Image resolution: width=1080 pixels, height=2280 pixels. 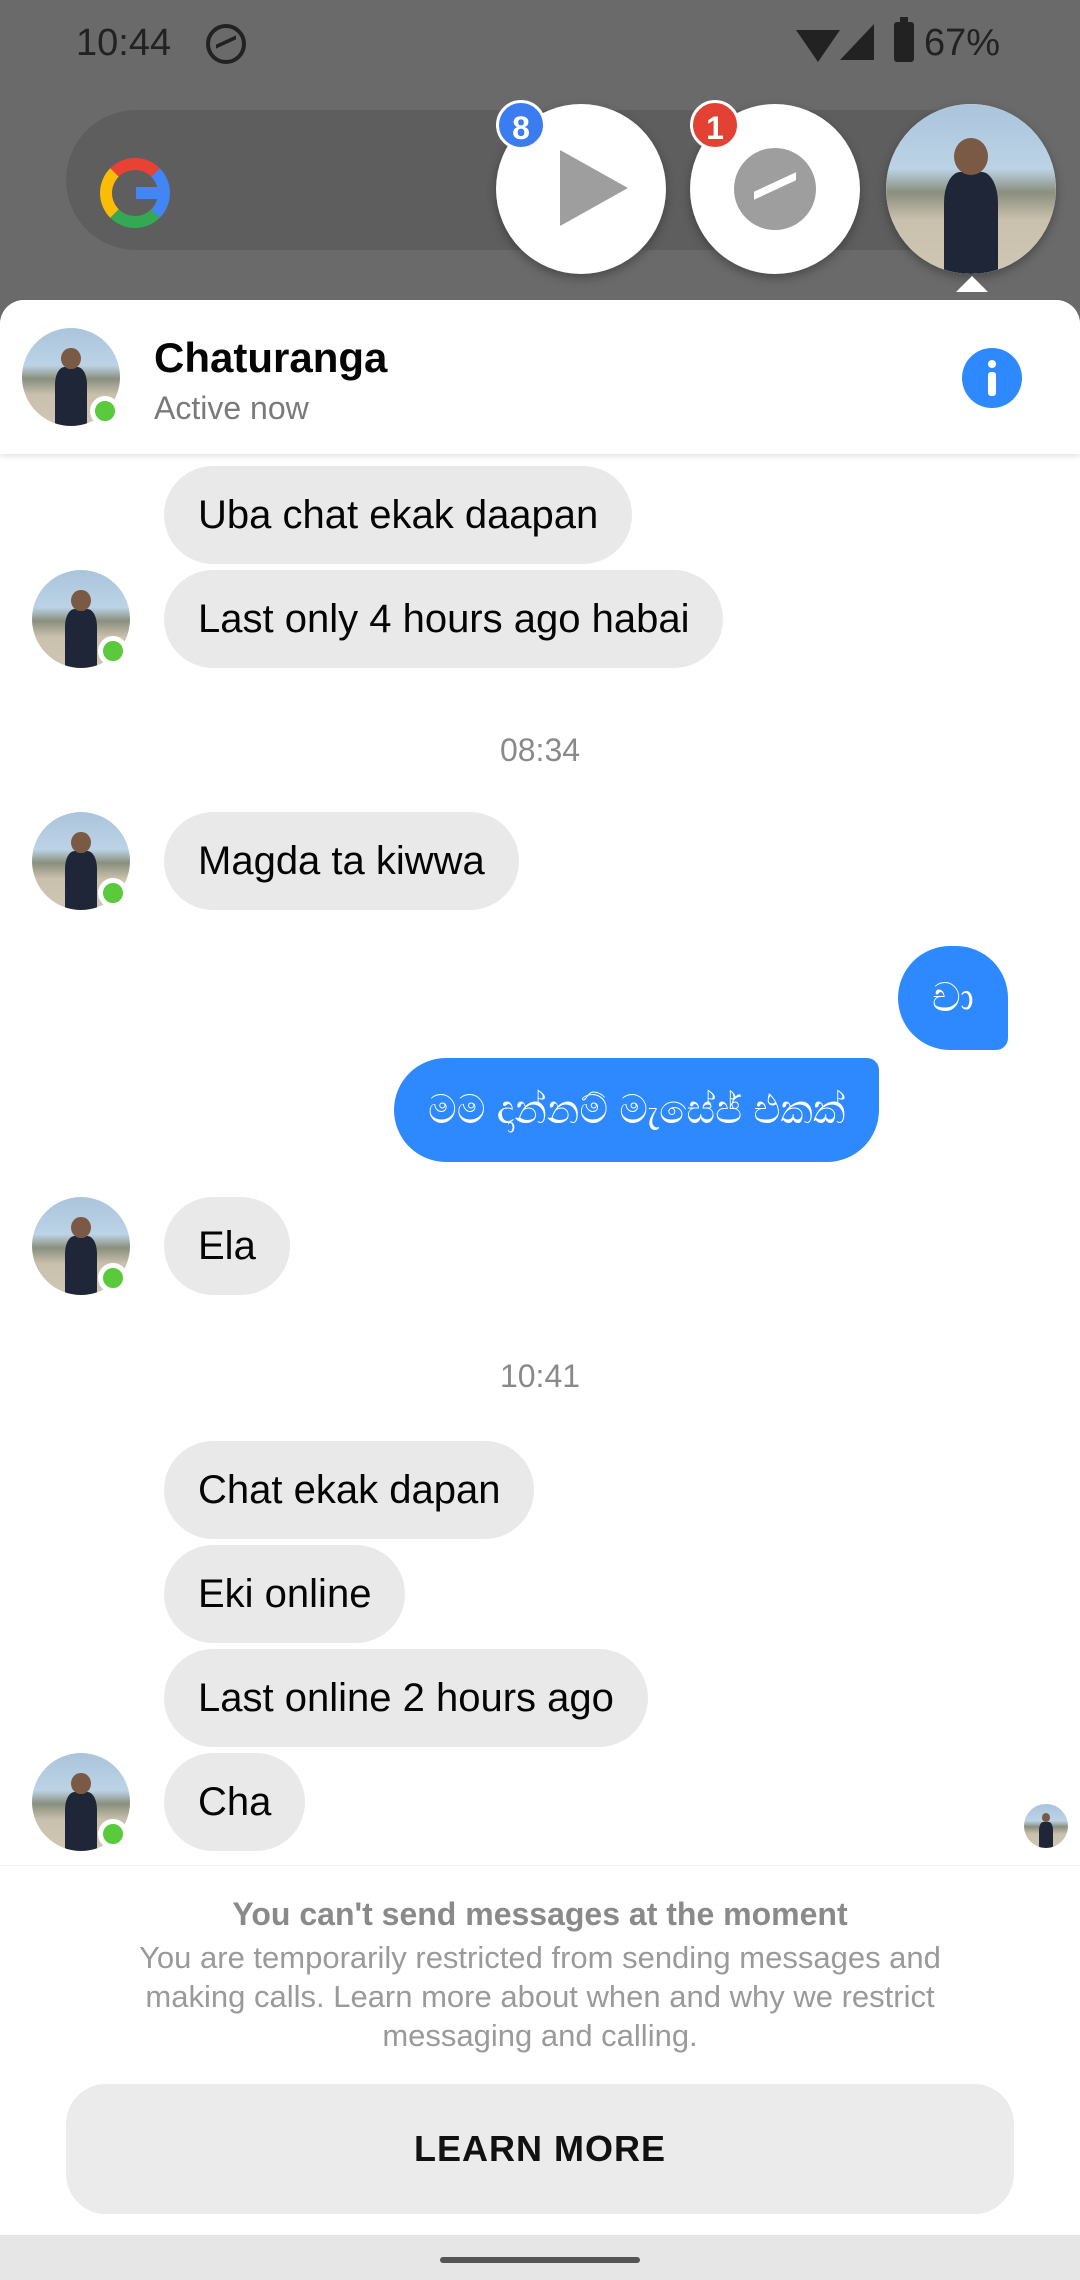 I want to click on home-gesture-handle, so click(x=540, y=2260).